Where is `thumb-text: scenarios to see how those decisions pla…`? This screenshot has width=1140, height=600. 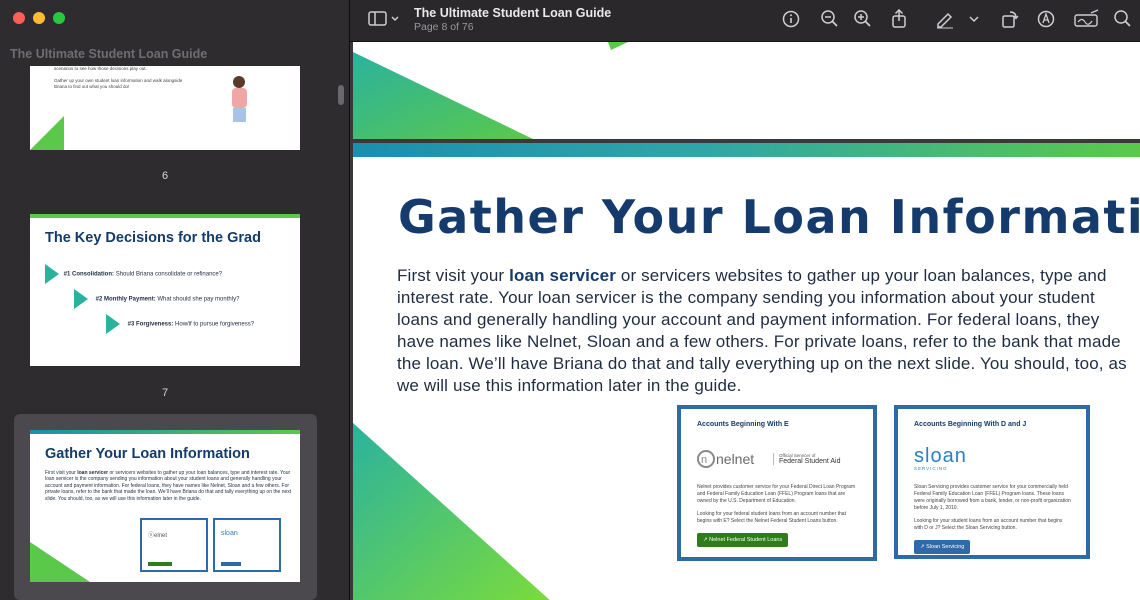 thumb-text: scenarios to see how those decisions pla… is located at coordinates (100, 68).